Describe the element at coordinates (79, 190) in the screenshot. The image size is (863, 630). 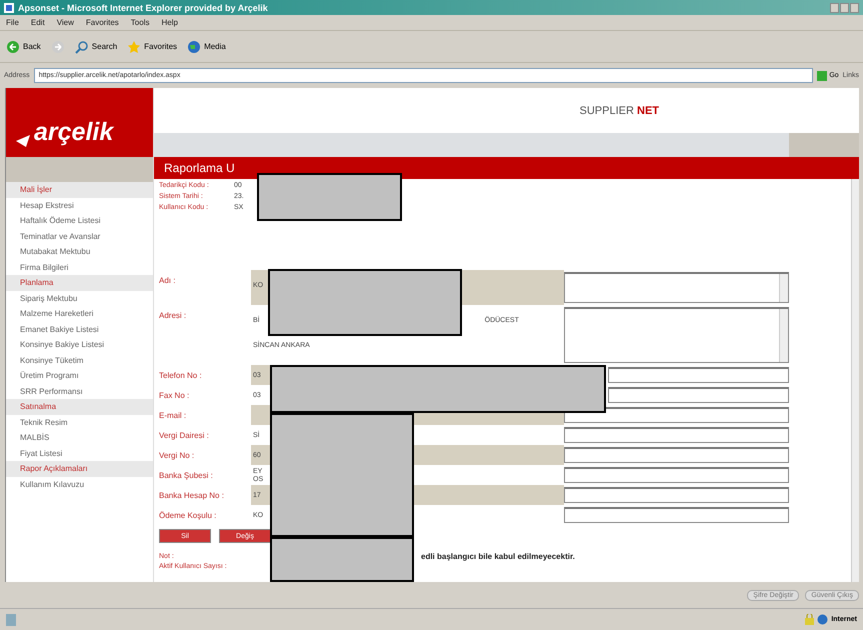
I see `sidebar-section: Mali İşler` at that location.